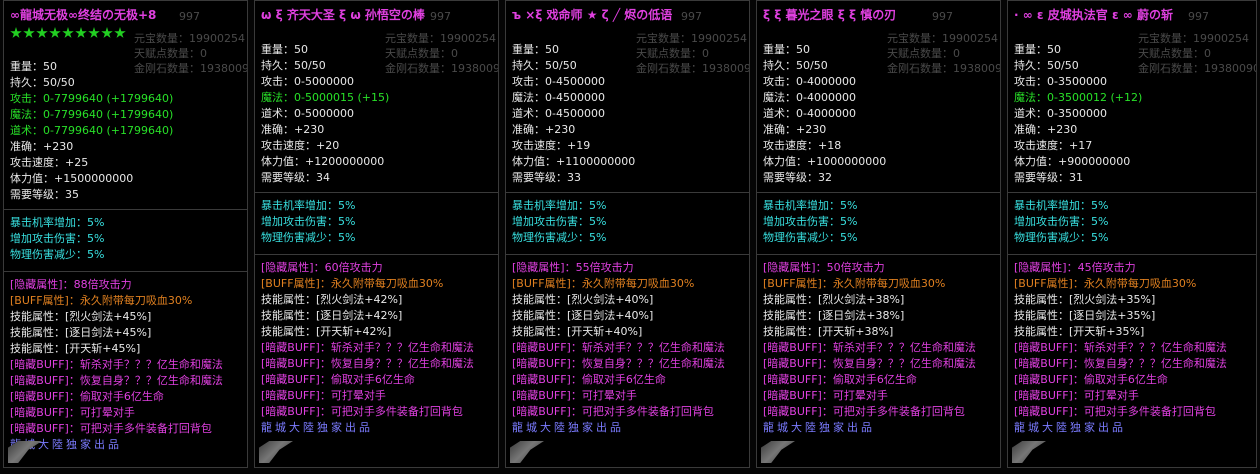 The width and height of the screenshot is (1260, 474). What do you see at coordinates (421, 53) in the screenshot?
I see `ghost-talent-text: 天赋点数量：0` at bounding box center [421, 53].